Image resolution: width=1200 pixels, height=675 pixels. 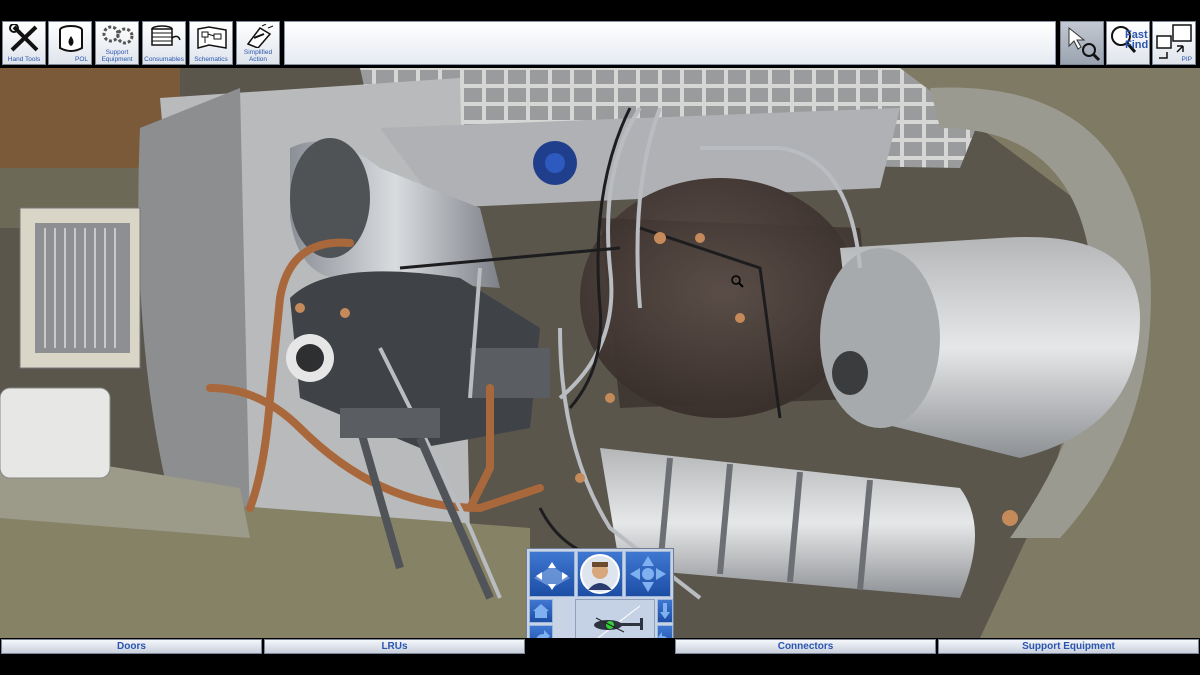 I want to click on fast-find-label: Fast Find, so click(x=1137, y=40).